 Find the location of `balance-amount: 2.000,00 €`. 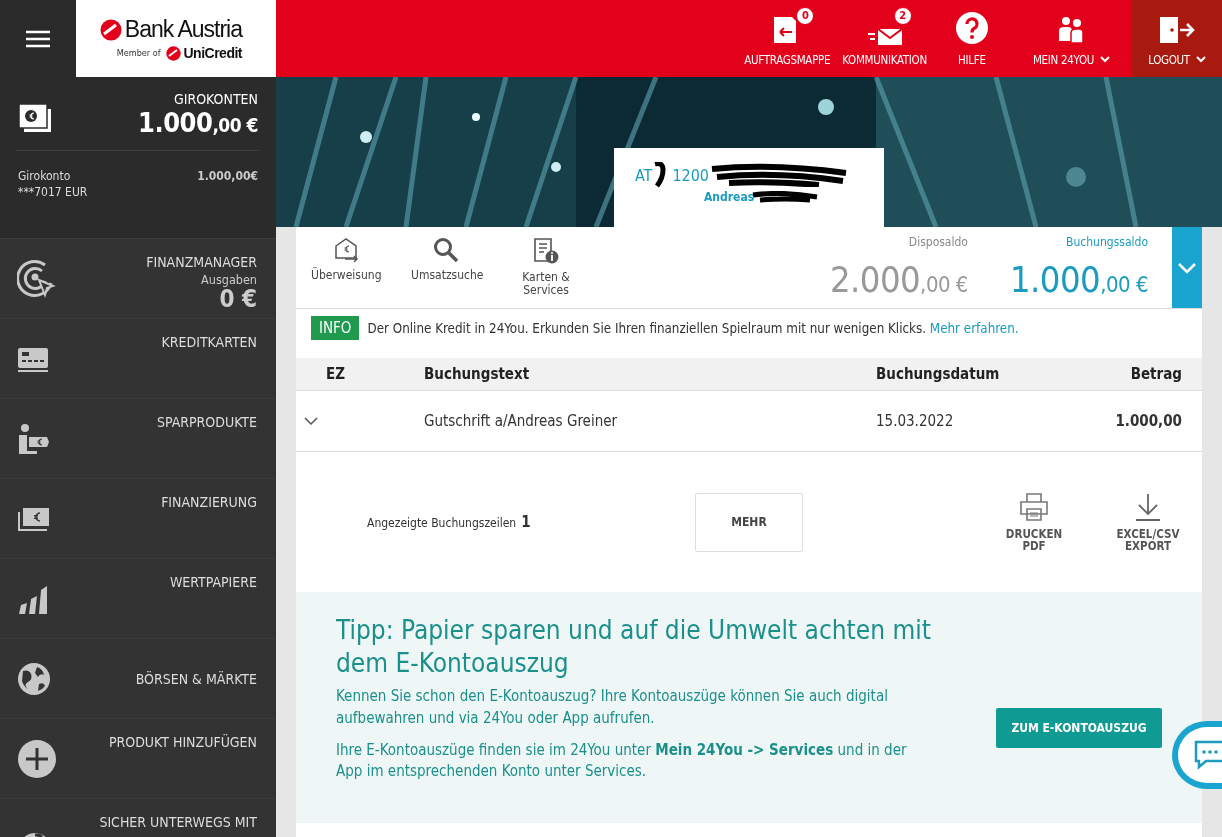

balance-amount: 2.000,00 € is located at coordinates (898, 279).